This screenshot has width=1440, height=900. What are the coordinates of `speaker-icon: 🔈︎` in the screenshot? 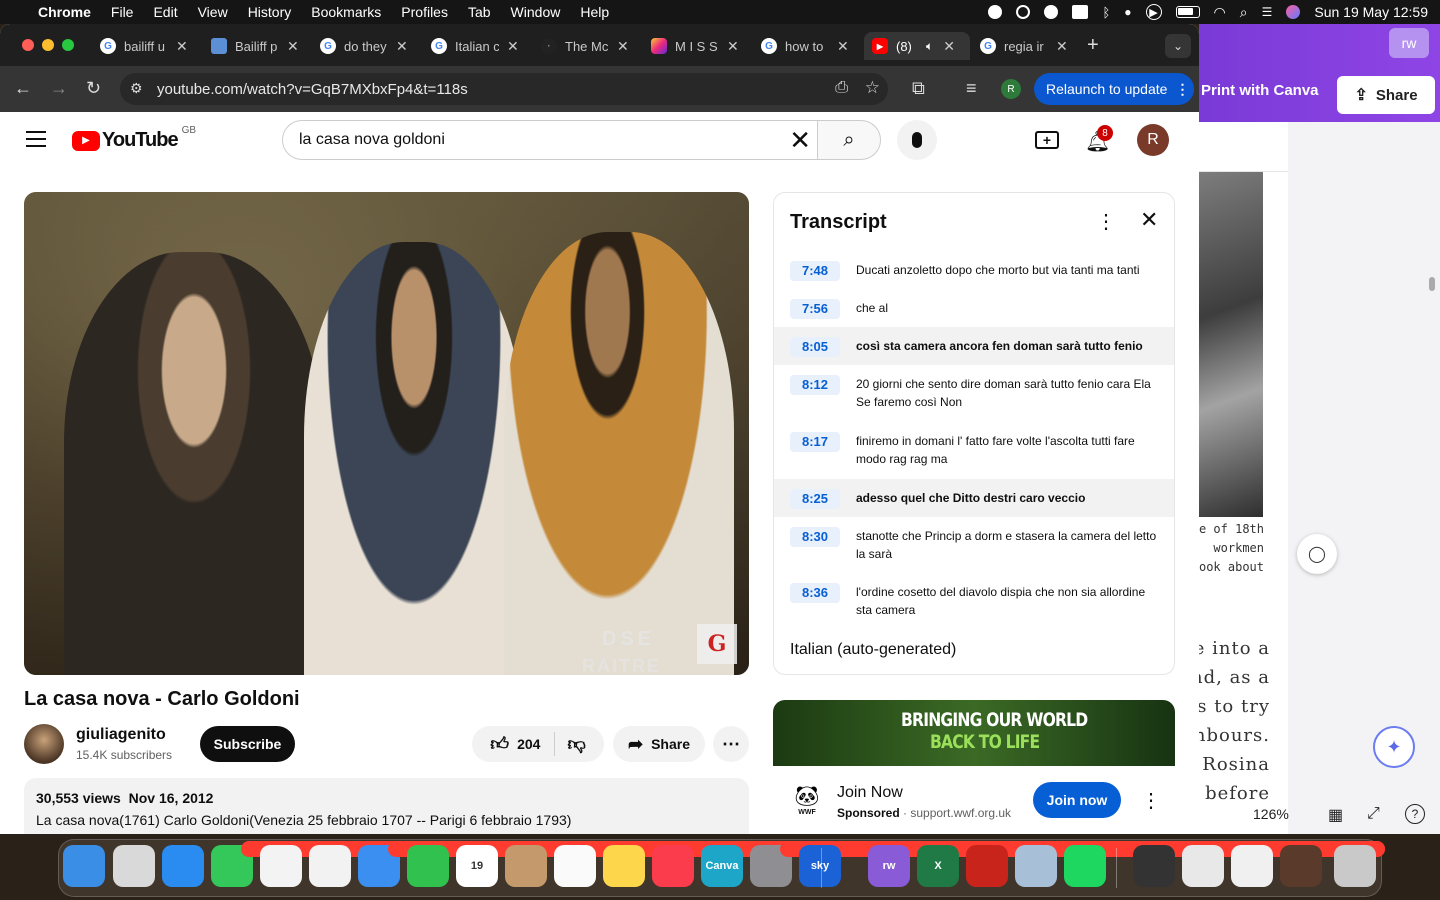 It's located at (929, 46).